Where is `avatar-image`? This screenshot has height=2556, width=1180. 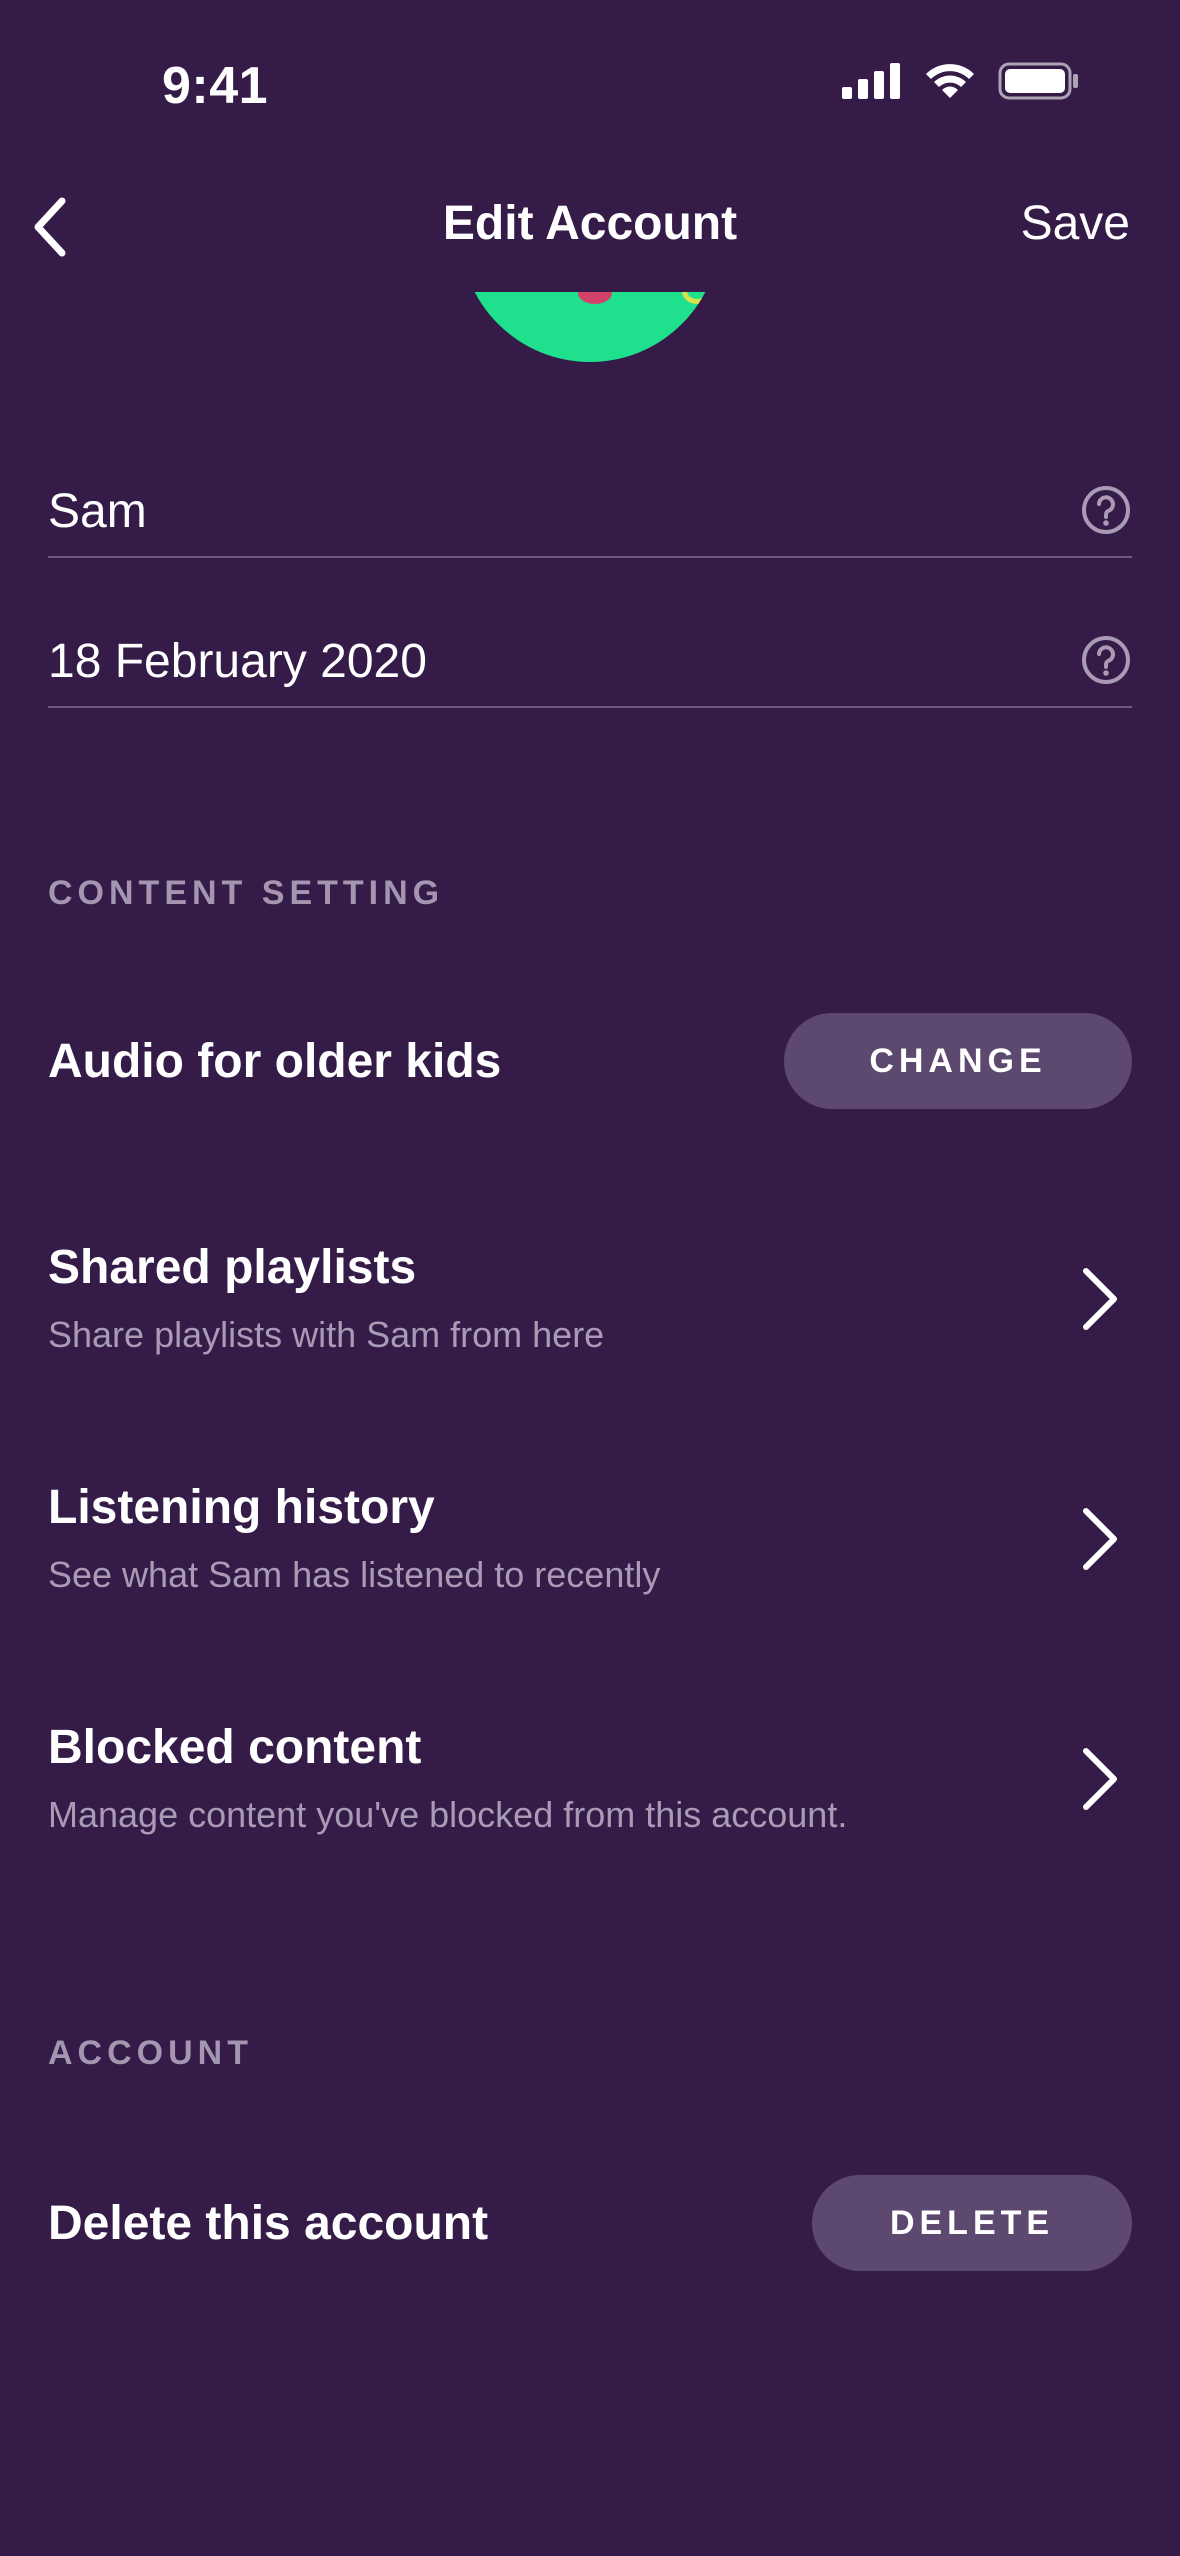 avatar-image is located at coordinates (590, 327).